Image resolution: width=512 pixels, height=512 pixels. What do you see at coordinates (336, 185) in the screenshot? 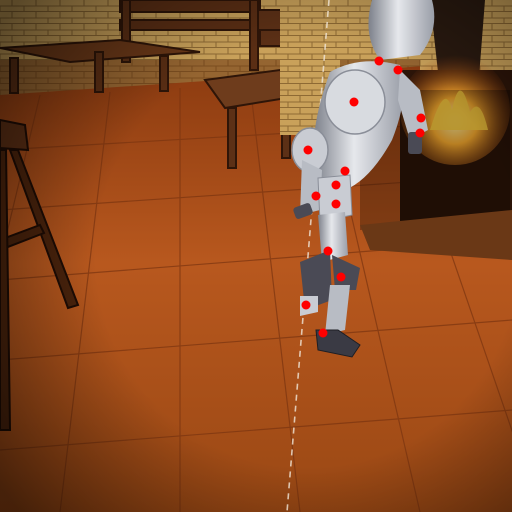
I see `keypoint-pelvis` at bounding box center [336, 185].